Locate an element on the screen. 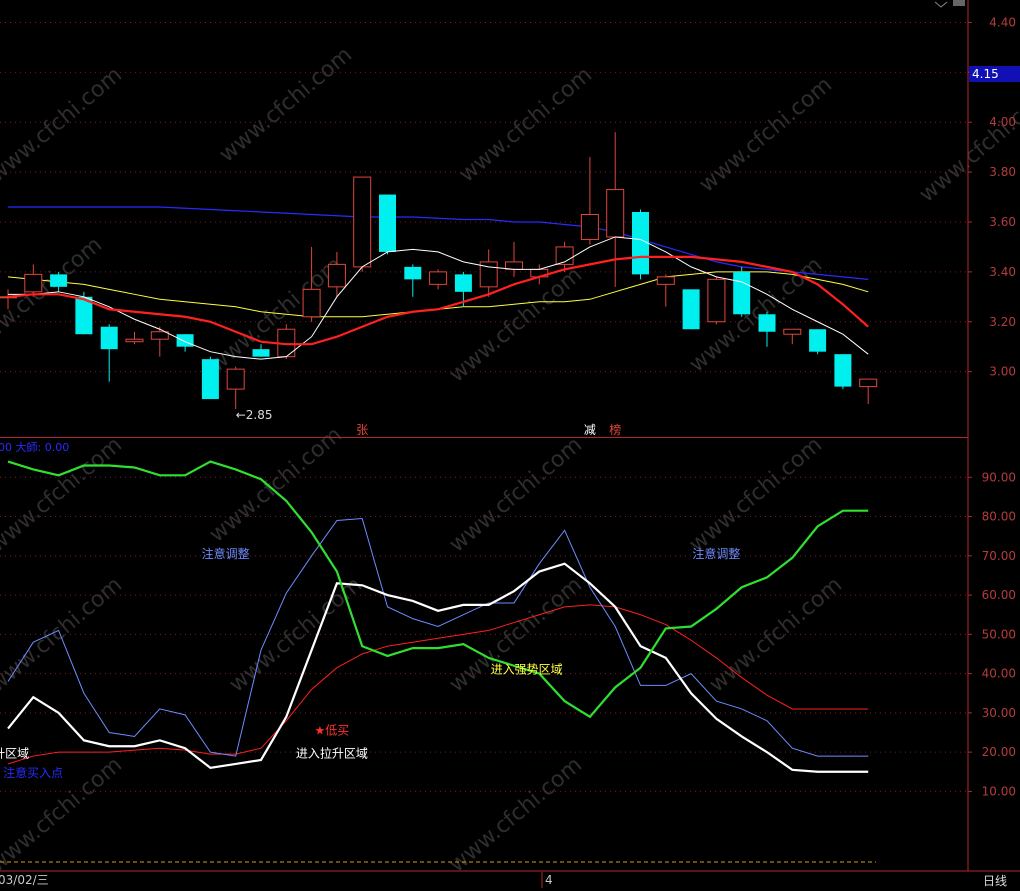  signal-marker: 减 is located at coordinates (590, 430).